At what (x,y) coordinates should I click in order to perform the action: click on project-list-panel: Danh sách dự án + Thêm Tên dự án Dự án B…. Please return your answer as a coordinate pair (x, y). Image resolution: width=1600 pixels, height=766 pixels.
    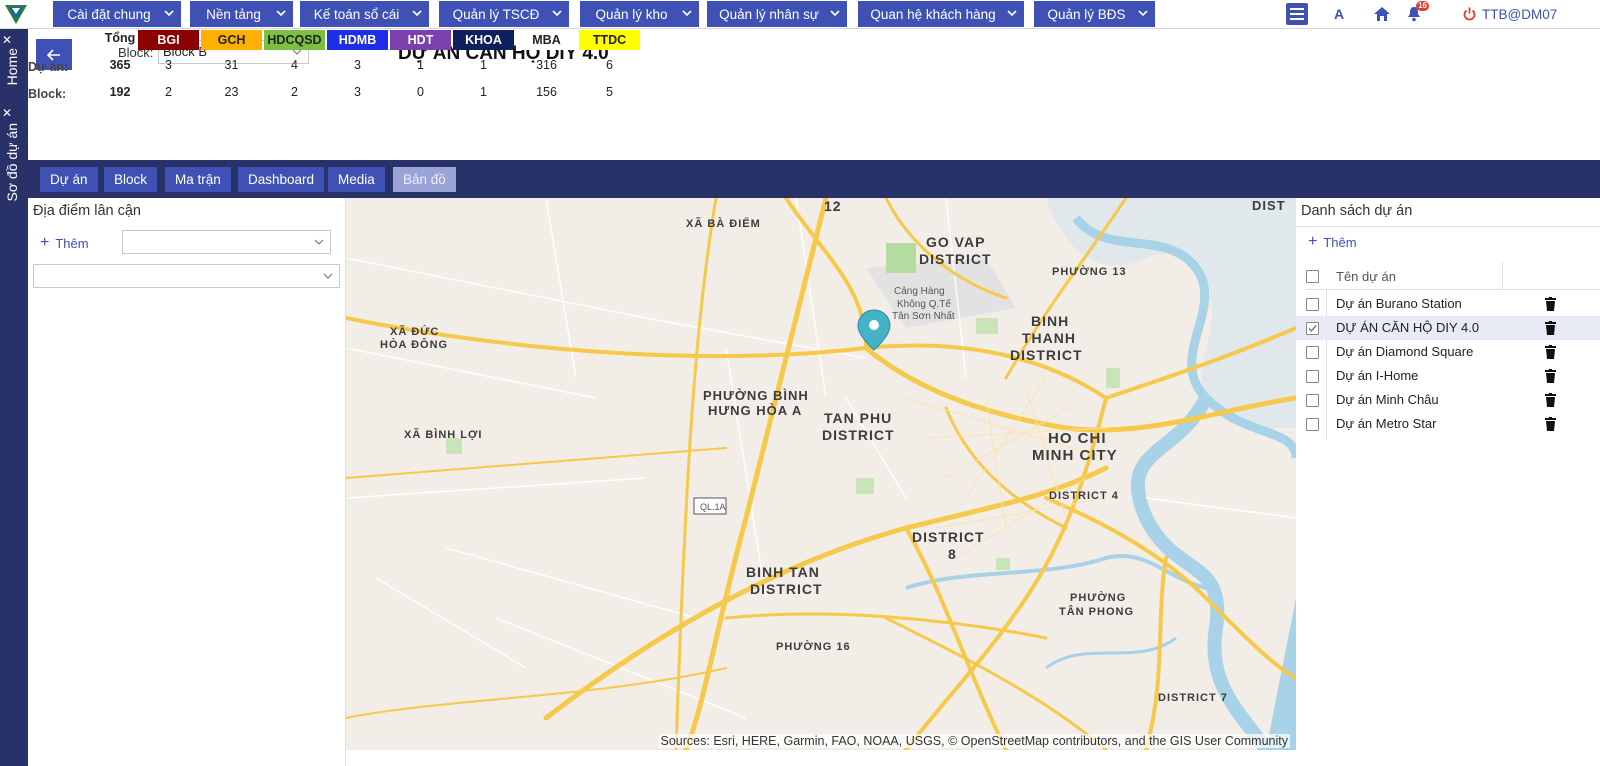
    Looking at the image, I should click on (1448, 482).